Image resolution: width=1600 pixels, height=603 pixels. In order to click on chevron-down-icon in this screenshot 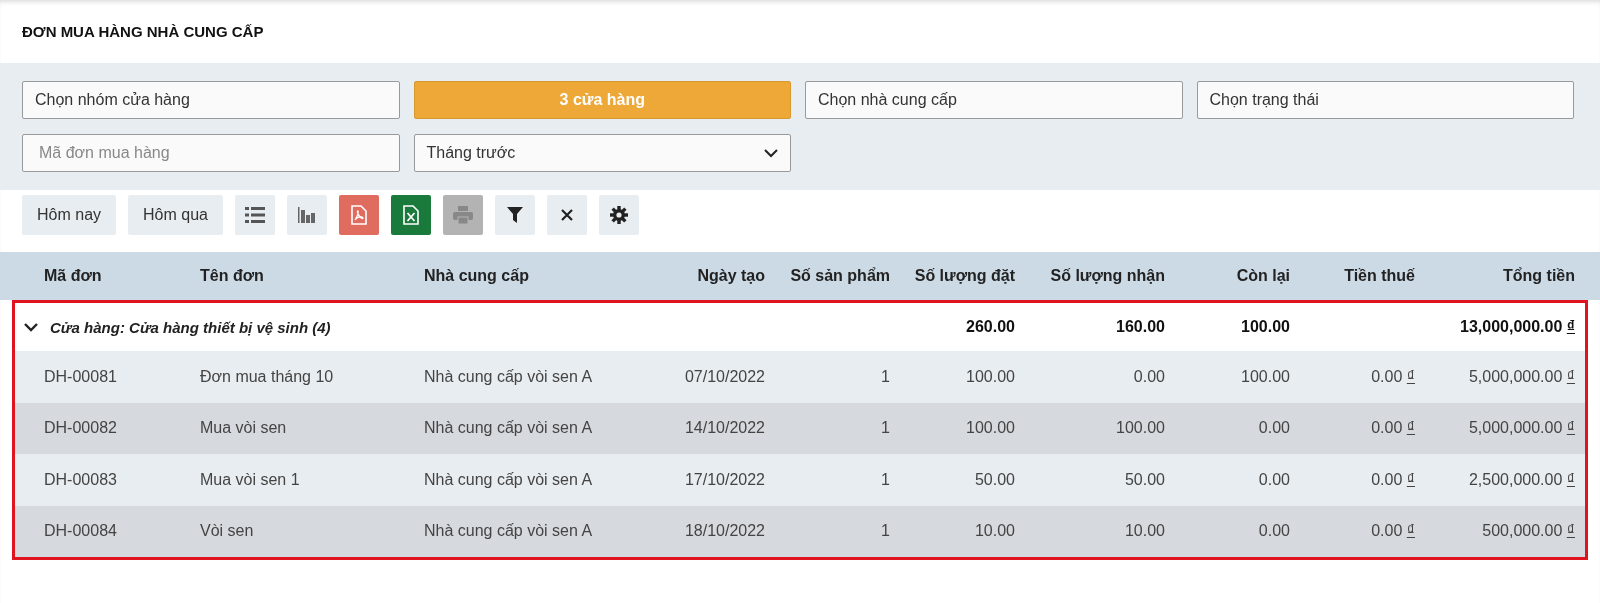, I will do `click(771, 153)`.